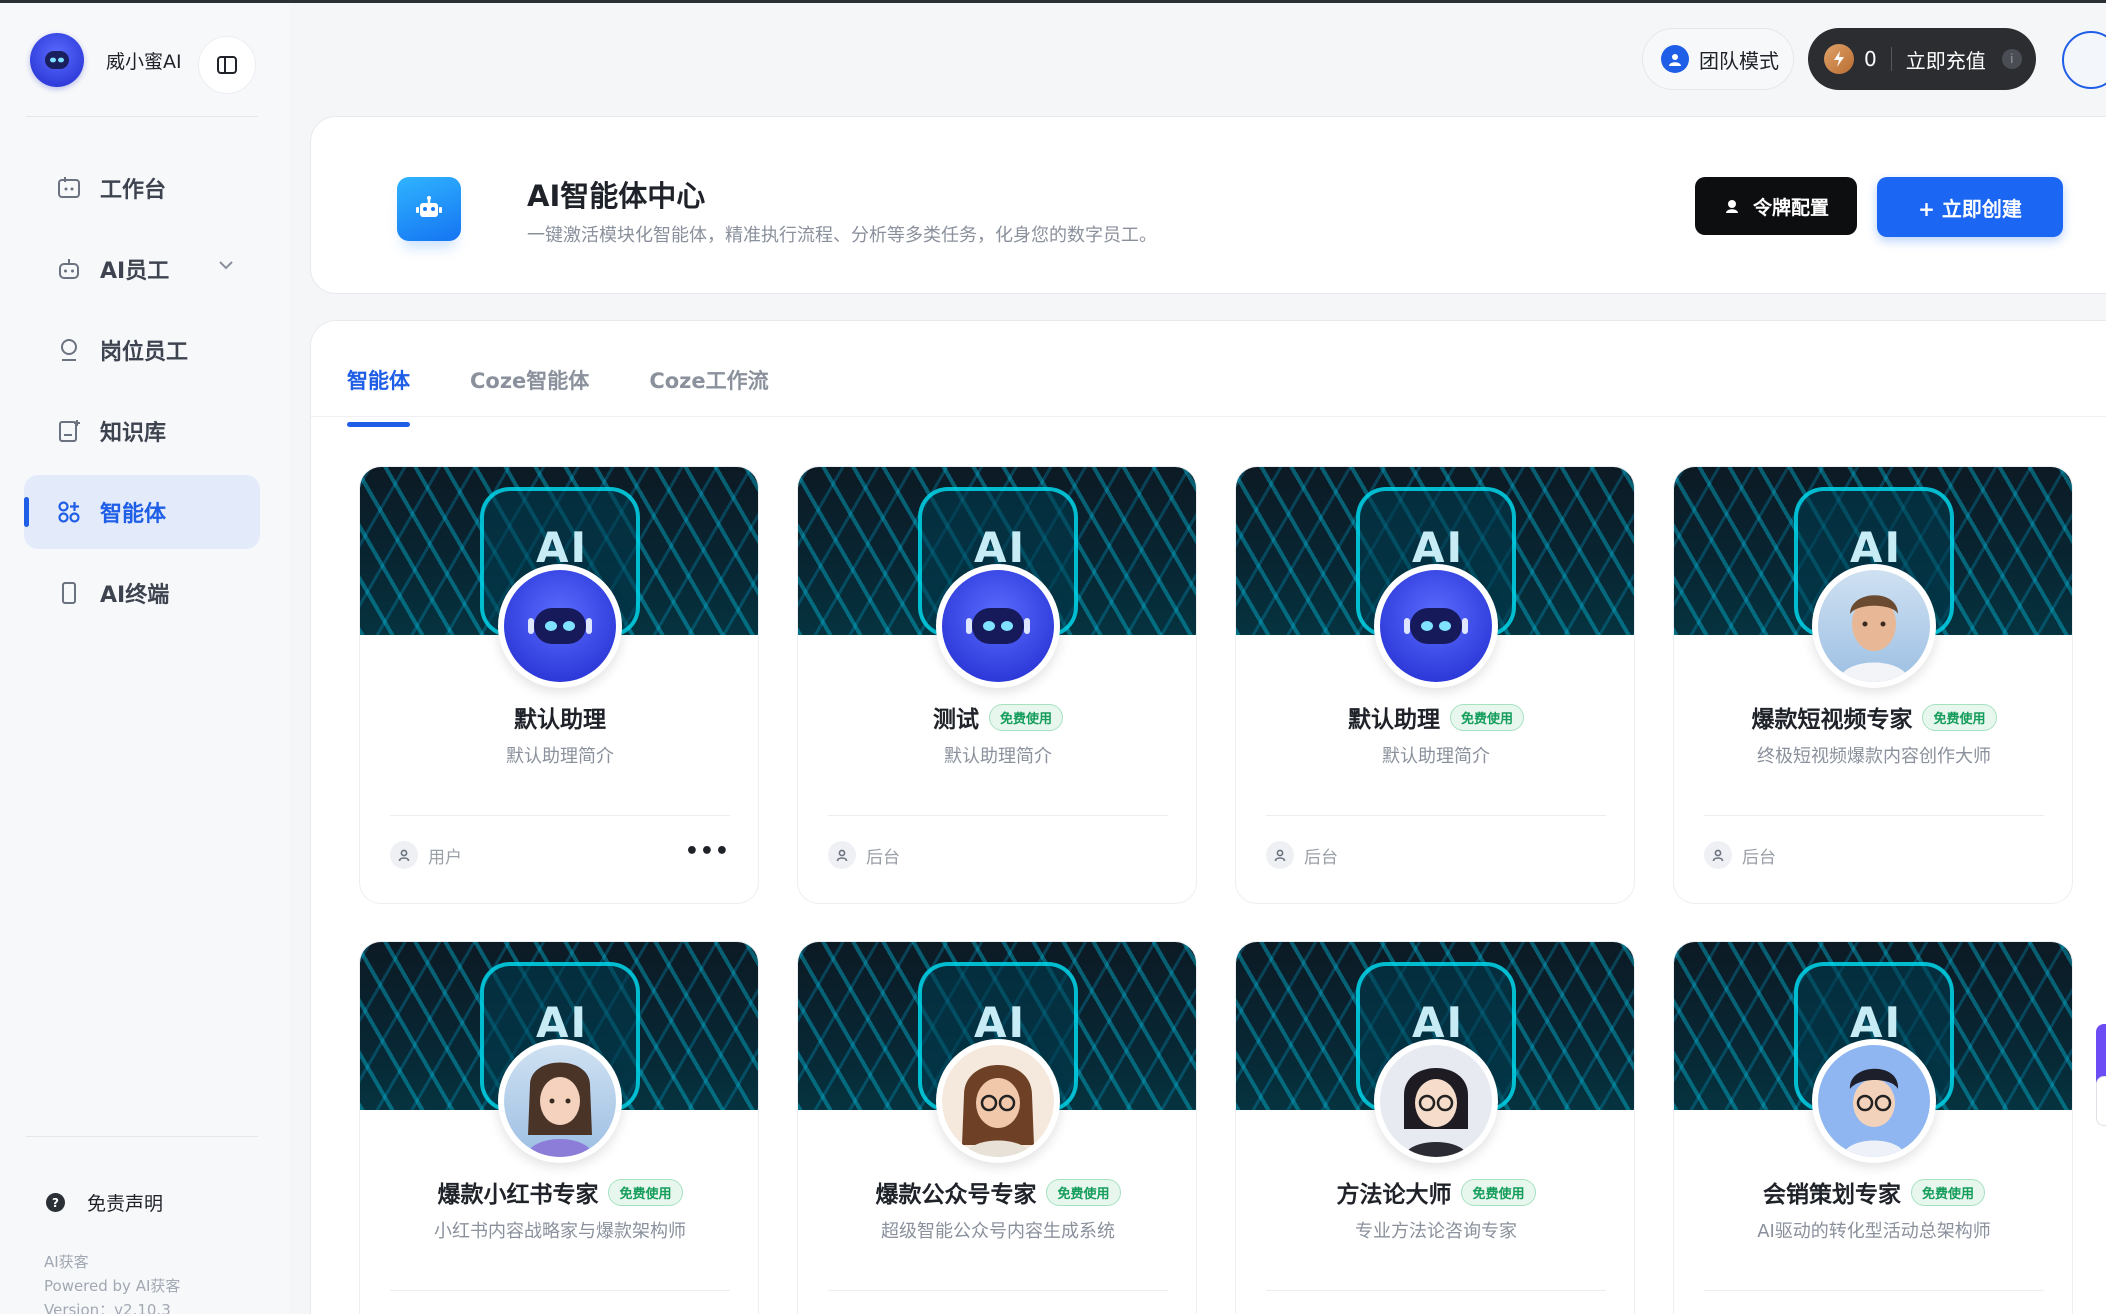  I want to click on sidebar-item-label: 知识库, so click(133, 433).